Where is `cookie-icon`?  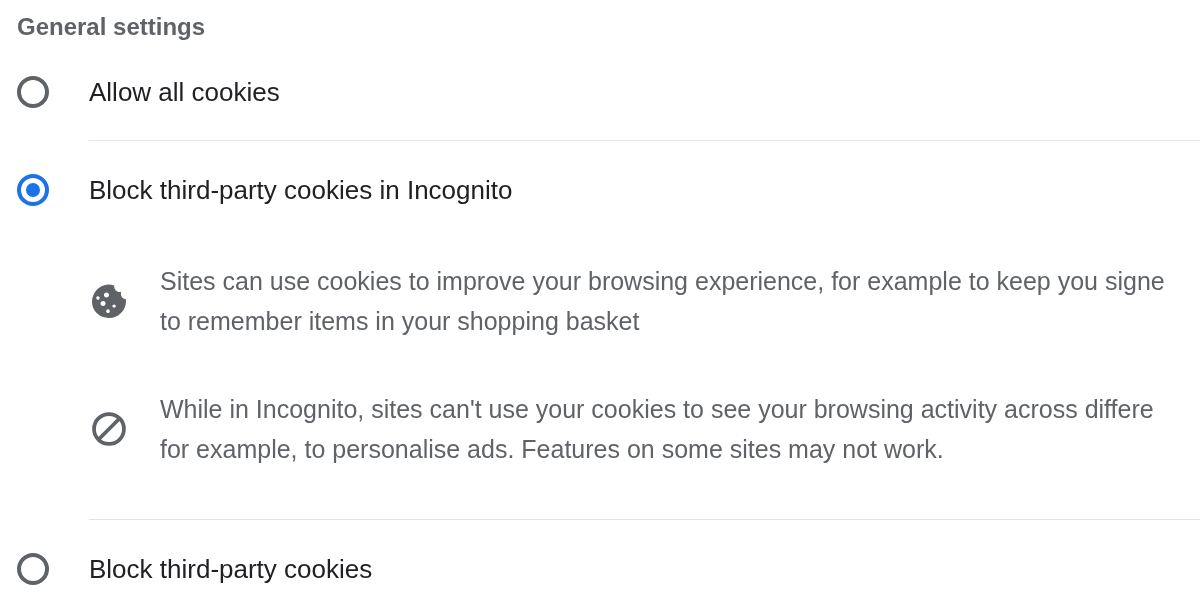
cookie-icon is located at coordinates (109, 301).